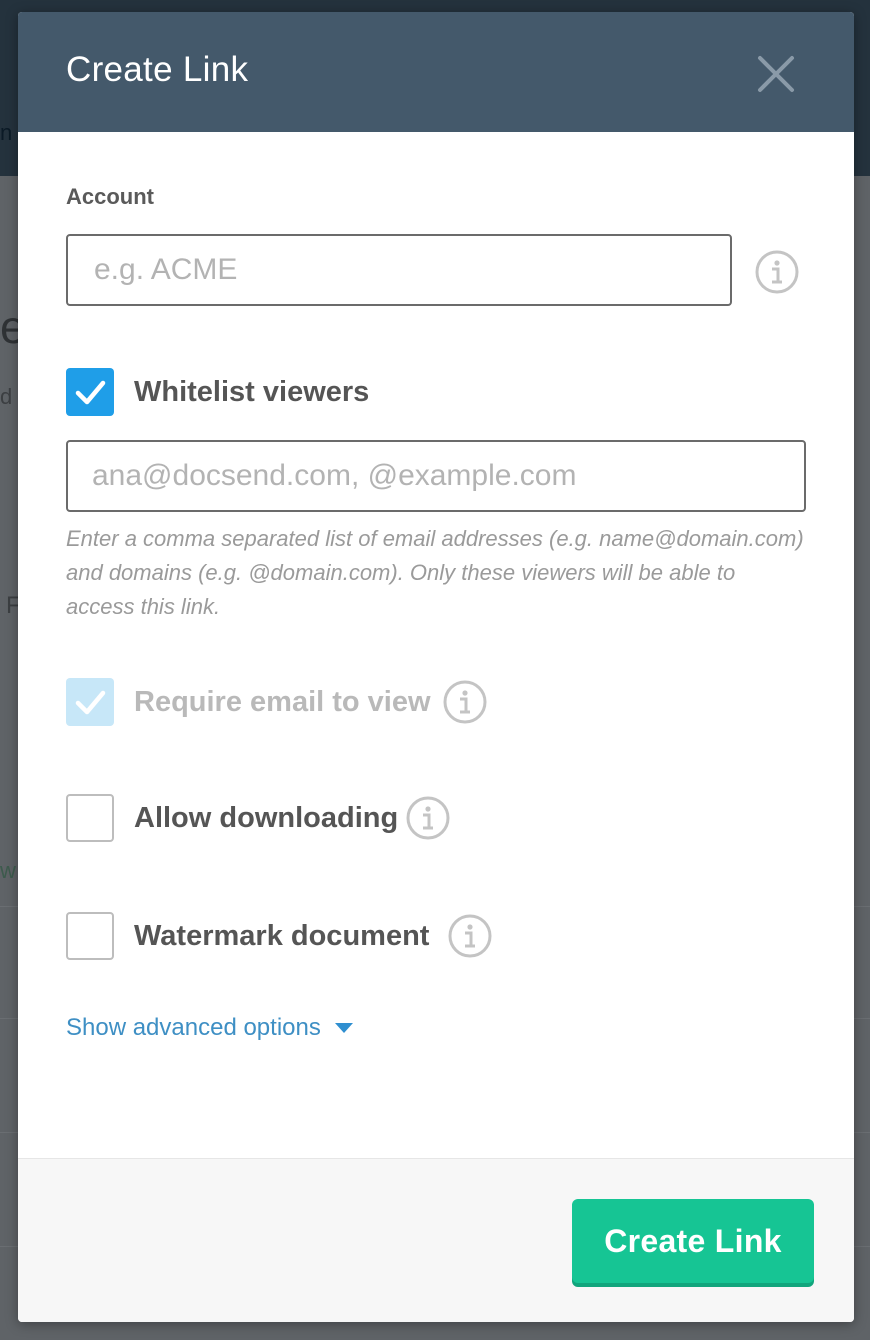 Image resolution: width=870 pixels, height=1340 pixels. Describe the element at coordinates (436, 1240) in the screenshot. I see `modal-footer: Create Link` at that location.